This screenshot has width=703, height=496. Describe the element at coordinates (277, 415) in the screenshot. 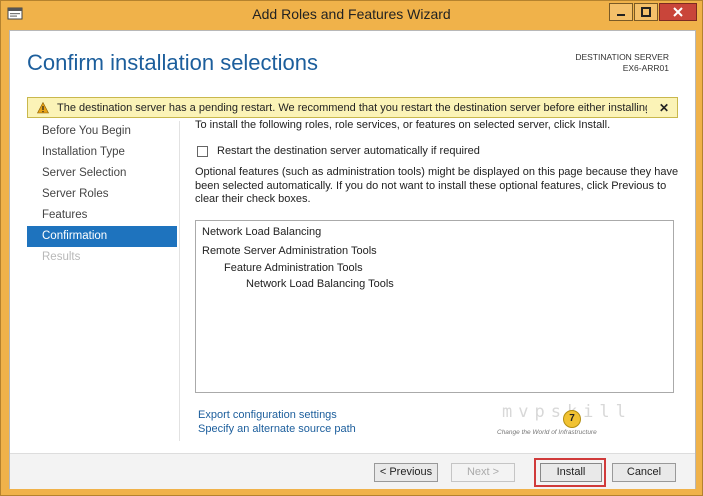

I see `export-config-link: Export configuration settings` at that location.